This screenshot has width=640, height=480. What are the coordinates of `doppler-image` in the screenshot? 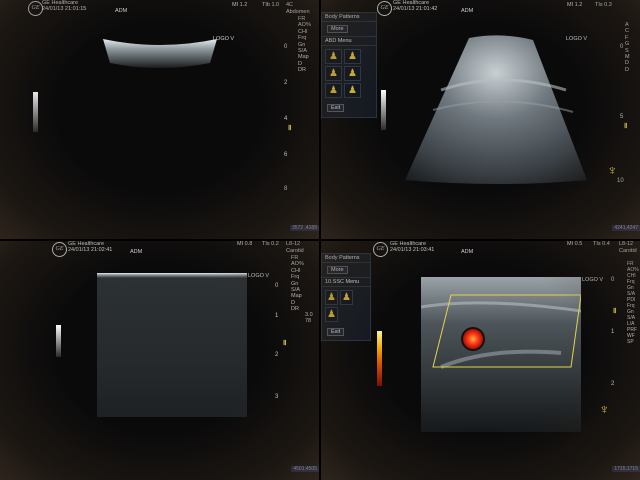 It's located at (501, 354).